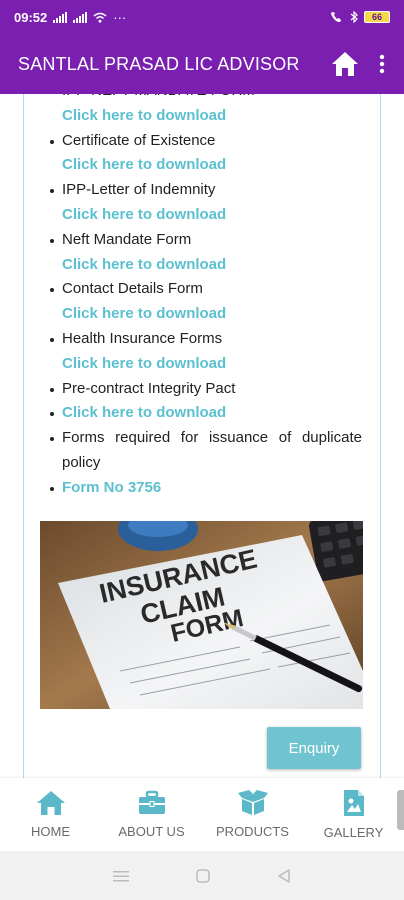 The height and width of the screenshot is (900, 404). What do you see at coordinates (121, 876) in the screenshot?
I see `menu-icon` at bounding box center [121, 876].